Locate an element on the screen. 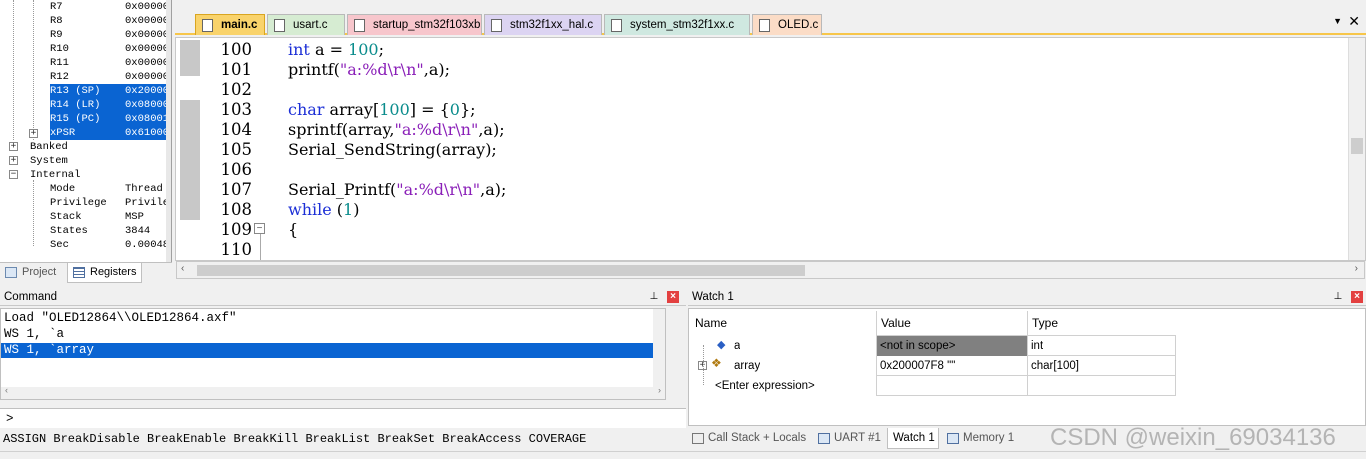 The width and height of the screenshot is (1366, 459). register-row: R11 0x00000 is located at coordinates (83, 63).